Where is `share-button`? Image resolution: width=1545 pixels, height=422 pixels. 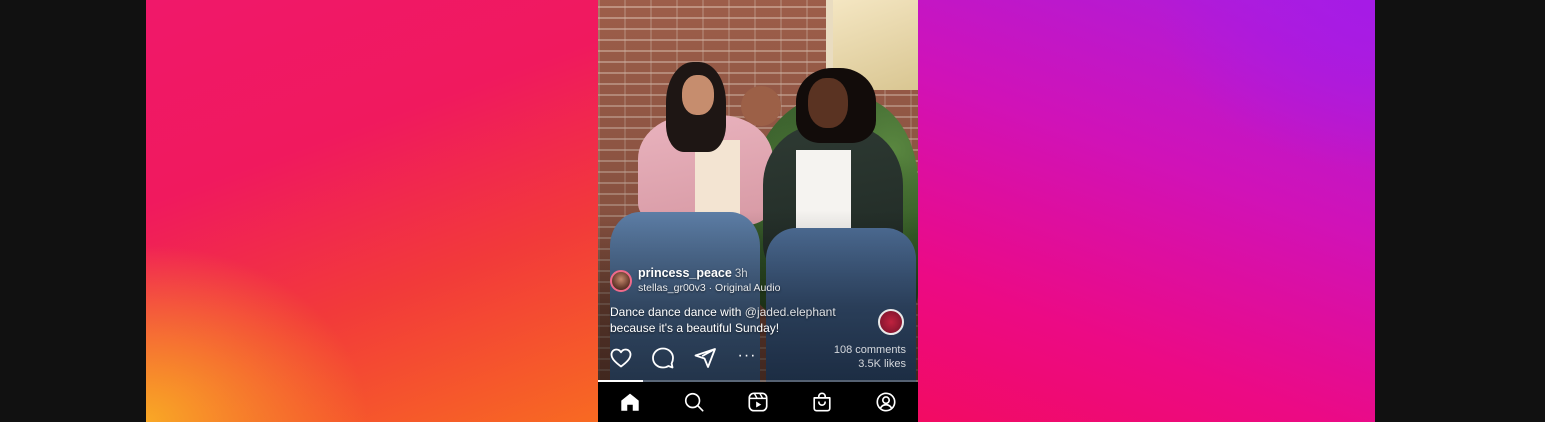
share-button is located at coordinates (705, 358).